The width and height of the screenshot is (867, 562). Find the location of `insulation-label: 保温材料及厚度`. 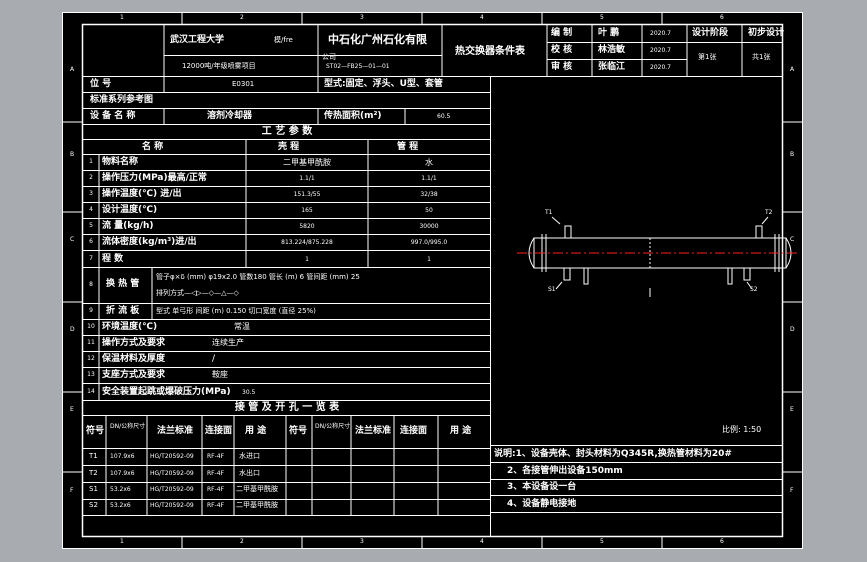

insulation-label: 保温材料及厚度 is located at coordinates (134, 359).